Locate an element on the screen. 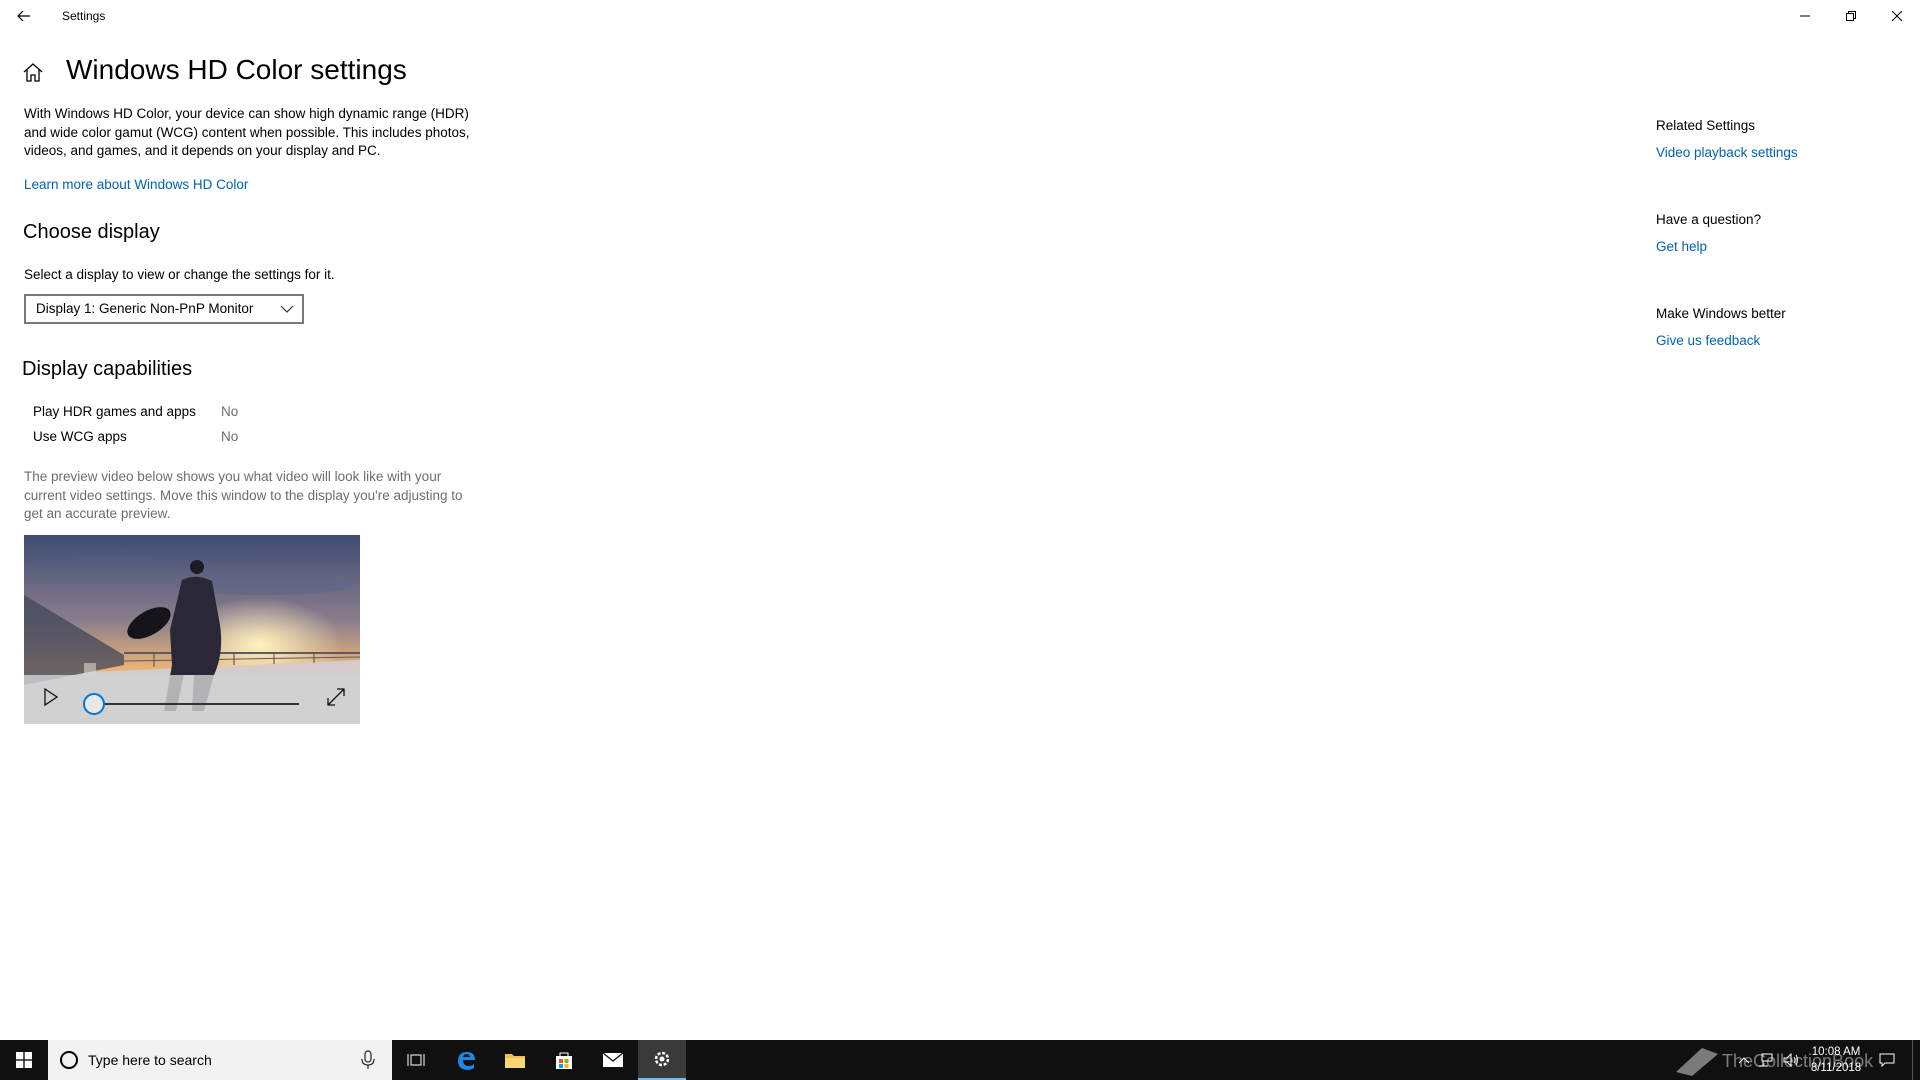  seek-bar is located at coordinates (196, 704).